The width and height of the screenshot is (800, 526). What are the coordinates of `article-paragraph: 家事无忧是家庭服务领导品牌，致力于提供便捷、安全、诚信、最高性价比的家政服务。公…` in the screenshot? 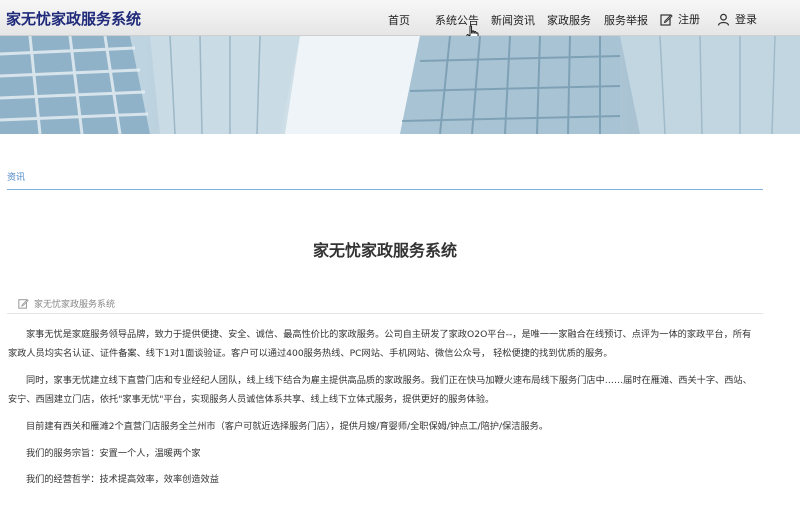 It's located at (389, 334).